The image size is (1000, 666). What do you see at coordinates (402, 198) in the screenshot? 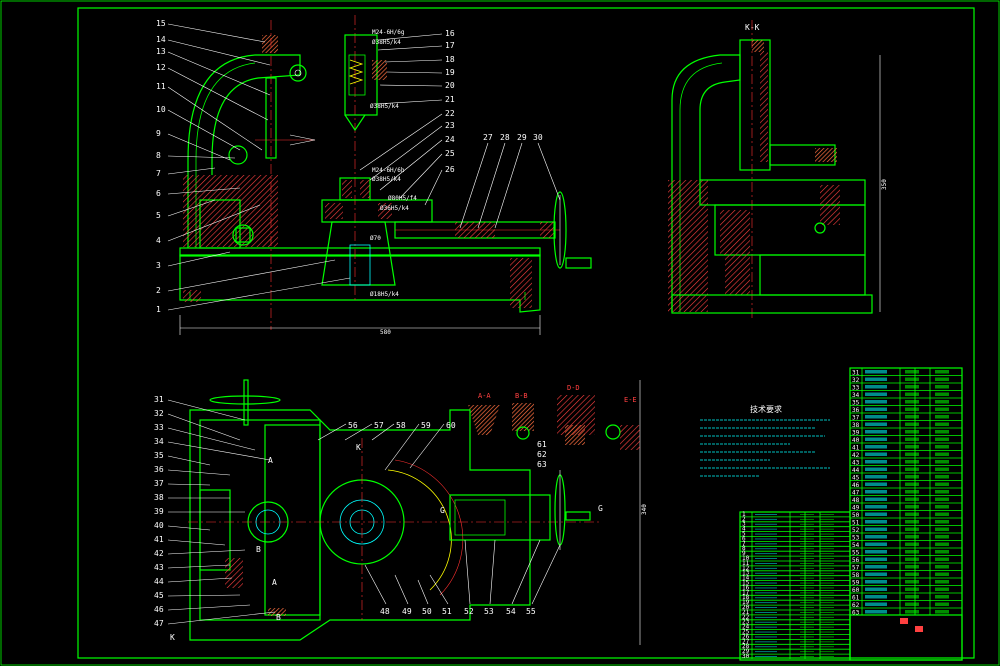
I see `fit-note: Ø80H5/f4` at bounding box center [402, 198].